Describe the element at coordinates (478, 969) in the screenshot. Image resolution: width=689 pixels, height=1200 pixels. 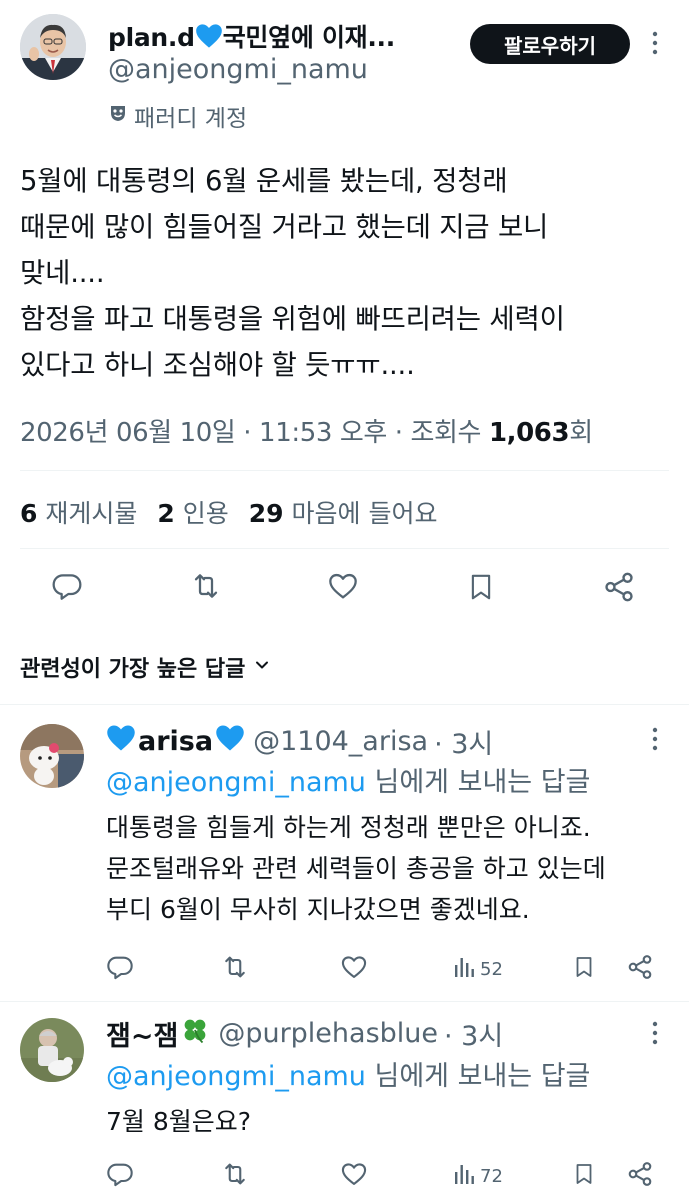
I see `views-button: 52` at that location.